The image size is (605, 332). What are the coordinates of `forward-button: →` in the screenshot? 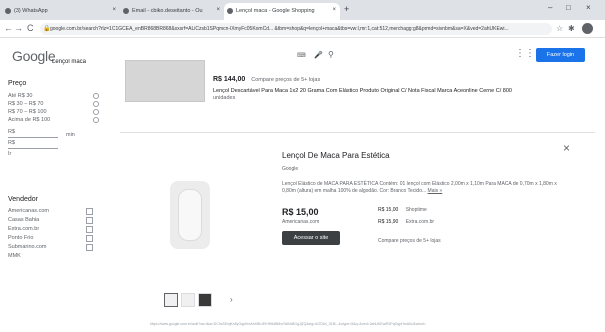 It's located at (18, 28).